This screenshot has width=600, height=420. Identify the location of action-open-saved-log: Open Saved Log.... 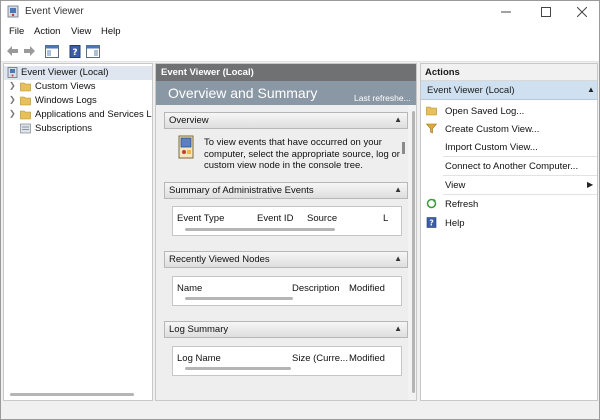
(509, 111).